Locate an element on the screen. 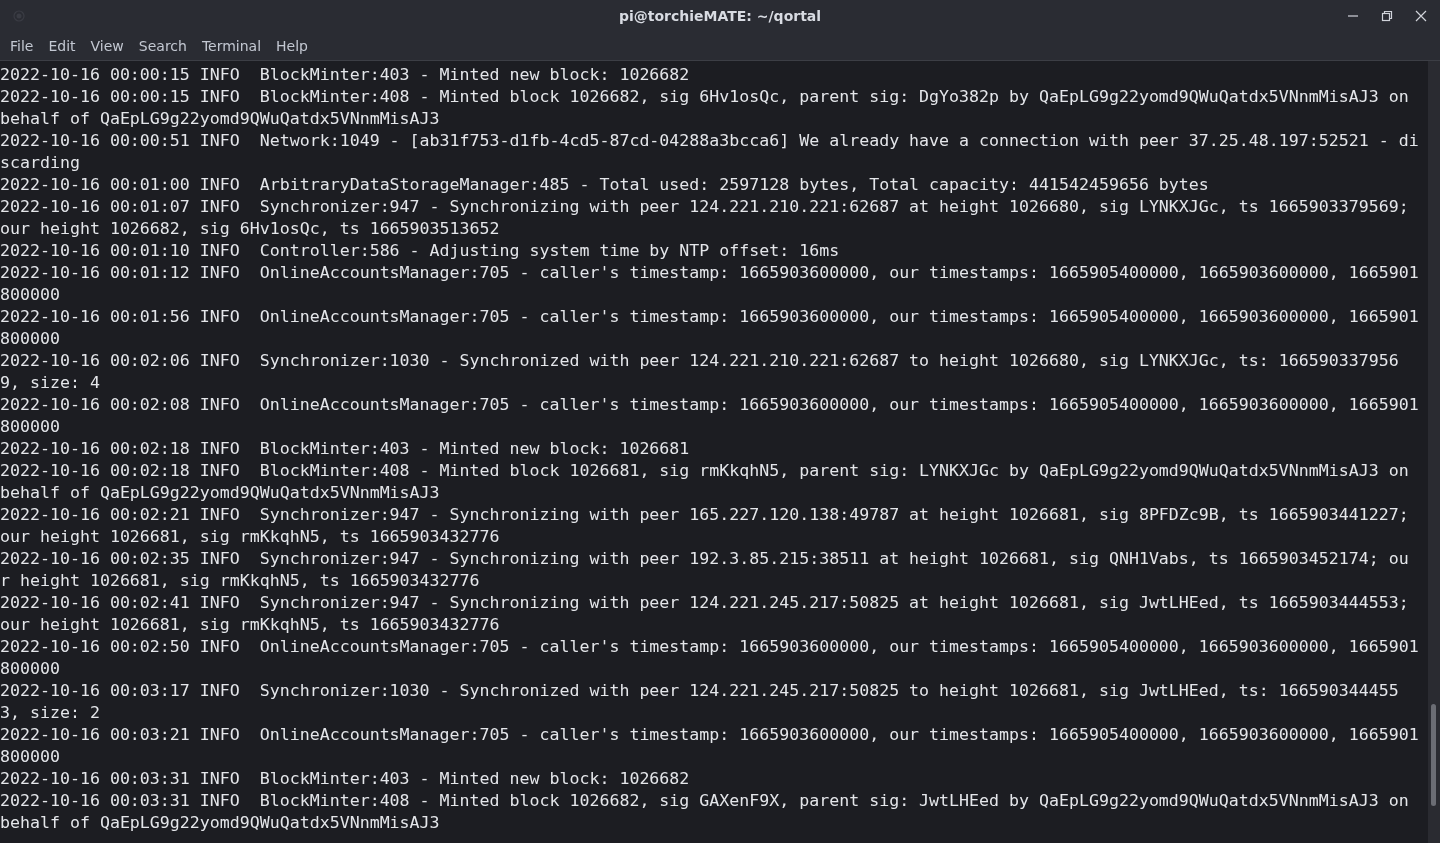 The height and width of the screenshot is (843, 1440). restore-icon is located at coordinates (1387, 16).